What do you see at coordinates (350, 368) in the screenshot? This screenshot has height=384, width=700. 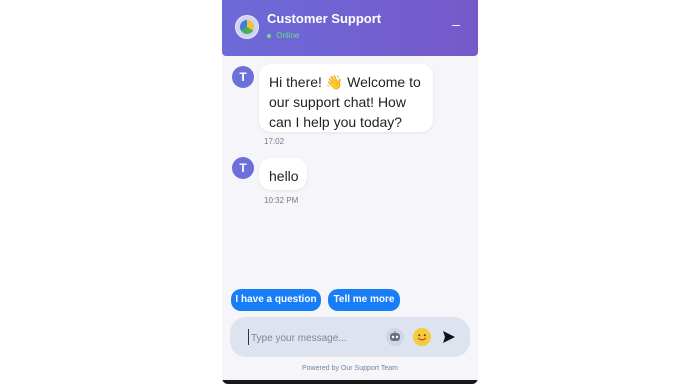 I see `powered-by-text: Powered by Our Support Team` at bounding box center [350, 368].